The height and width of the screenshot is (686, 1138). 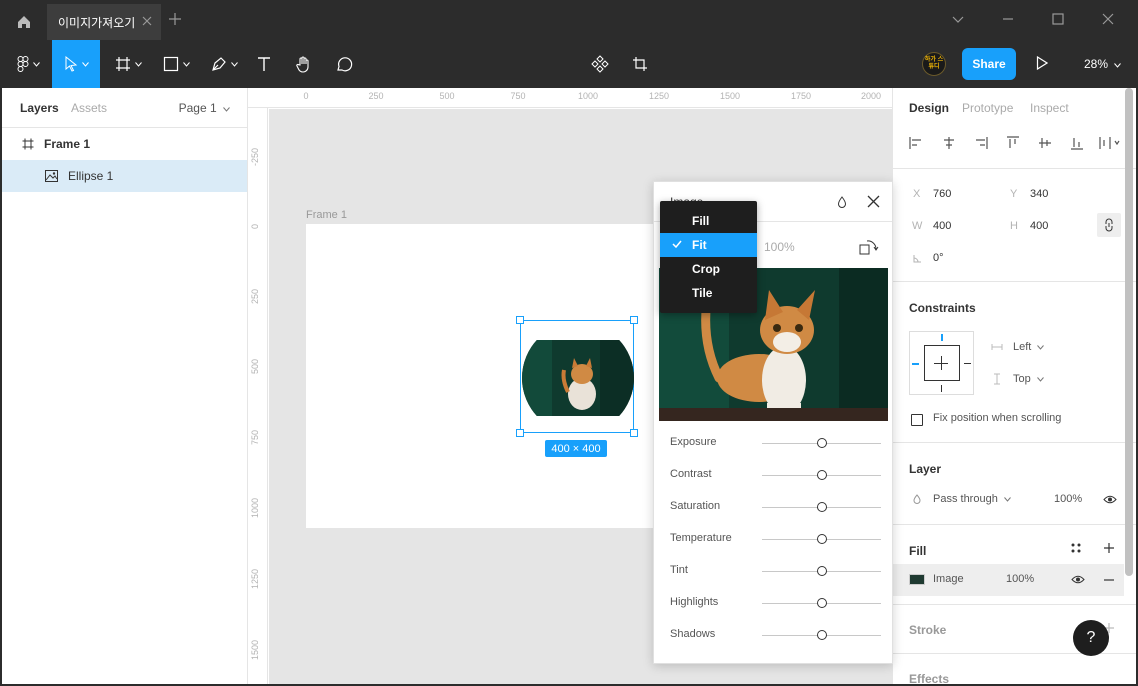 What do you see at coordinates (1103, 64) in the screenshot?
I see `zoom-menu: 28%` at bounding box center [1103, 64].